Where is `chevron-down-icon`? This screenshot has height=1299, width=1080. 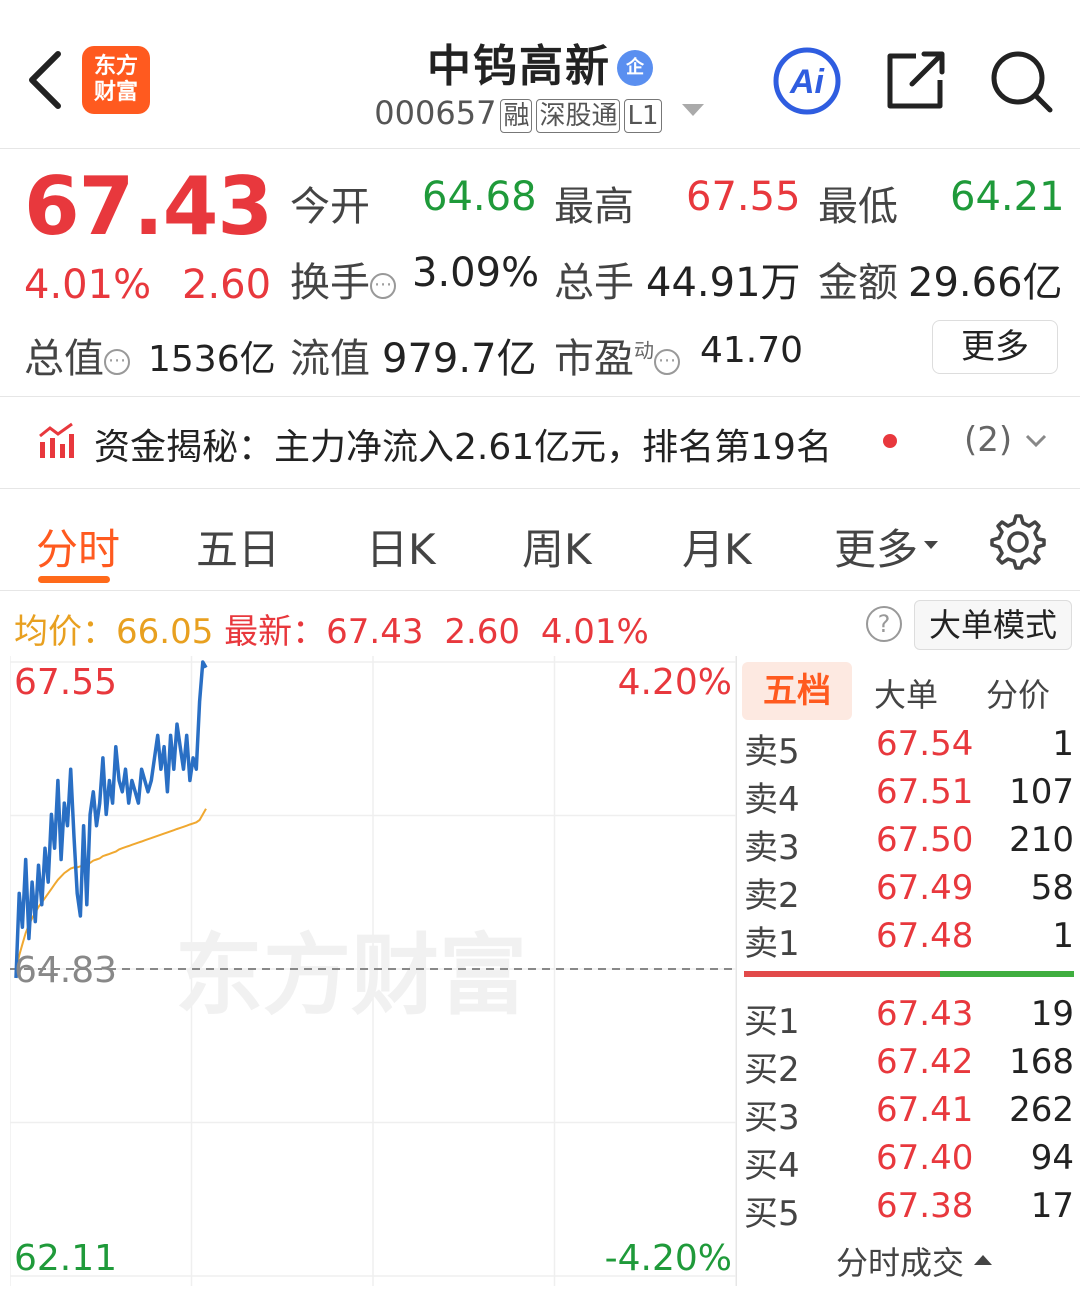 chevron-down-icon is located at coordinates (1036, 441).